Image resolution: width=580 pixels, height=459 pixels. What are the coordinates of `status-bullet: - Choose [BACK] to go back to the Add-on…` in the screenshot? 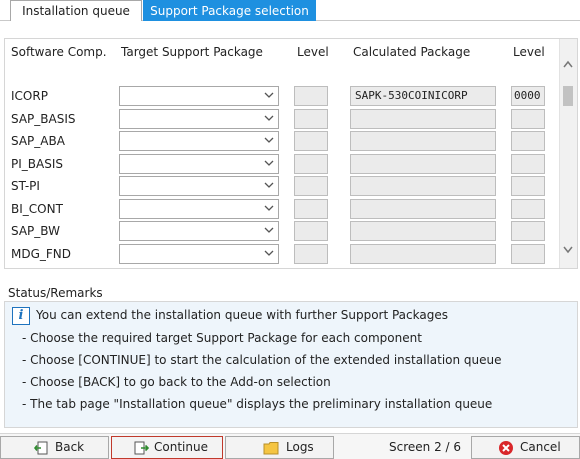 It's located at (176, 382).